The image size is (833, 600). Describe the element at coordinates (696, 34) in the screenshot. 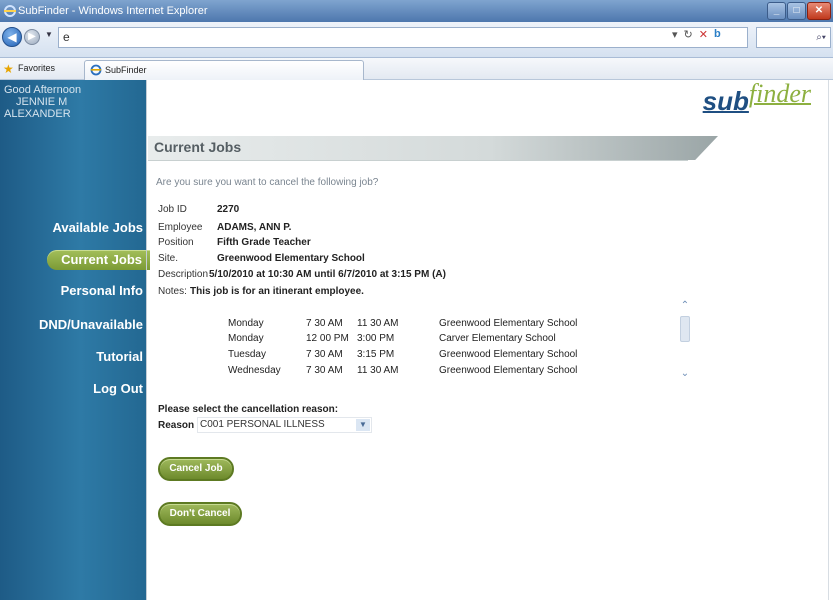

I see `address-tools: ▾ ↻ ✕ b` at that location.